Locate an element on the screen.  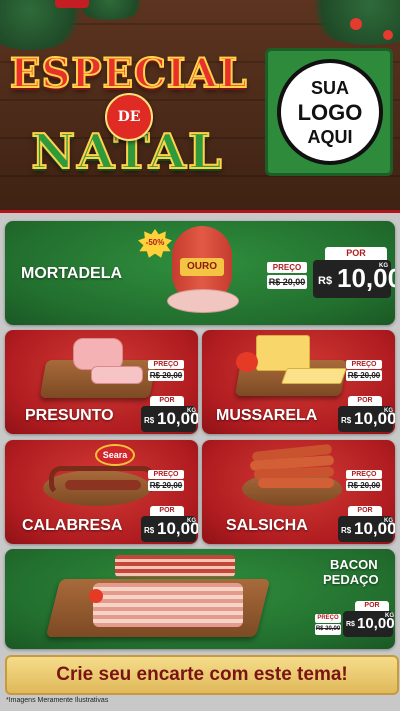
product-name: MUSSARELA is located at coordinates (267, 415).